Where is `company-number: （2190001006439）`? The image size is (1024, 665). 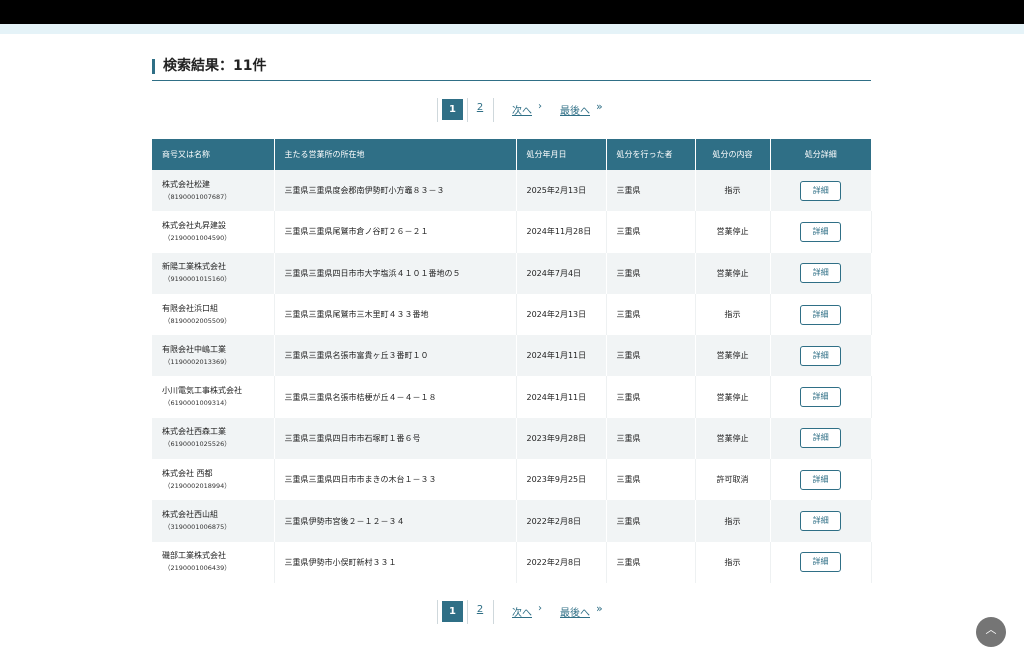
company-number: （2190001006439） is located at coordinates (197, 568).